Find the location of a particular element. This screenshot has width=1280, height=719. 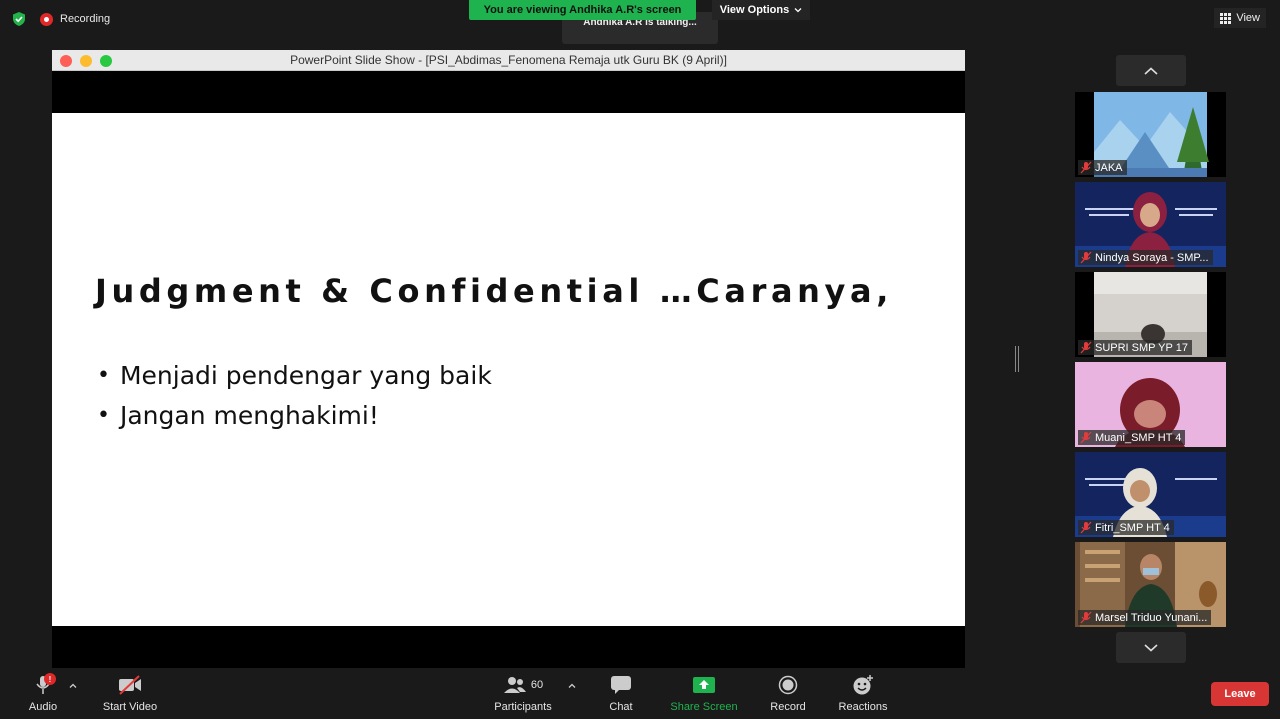

slide-bullet: Jangan menghakimi! is located at coordinates (294, 416).